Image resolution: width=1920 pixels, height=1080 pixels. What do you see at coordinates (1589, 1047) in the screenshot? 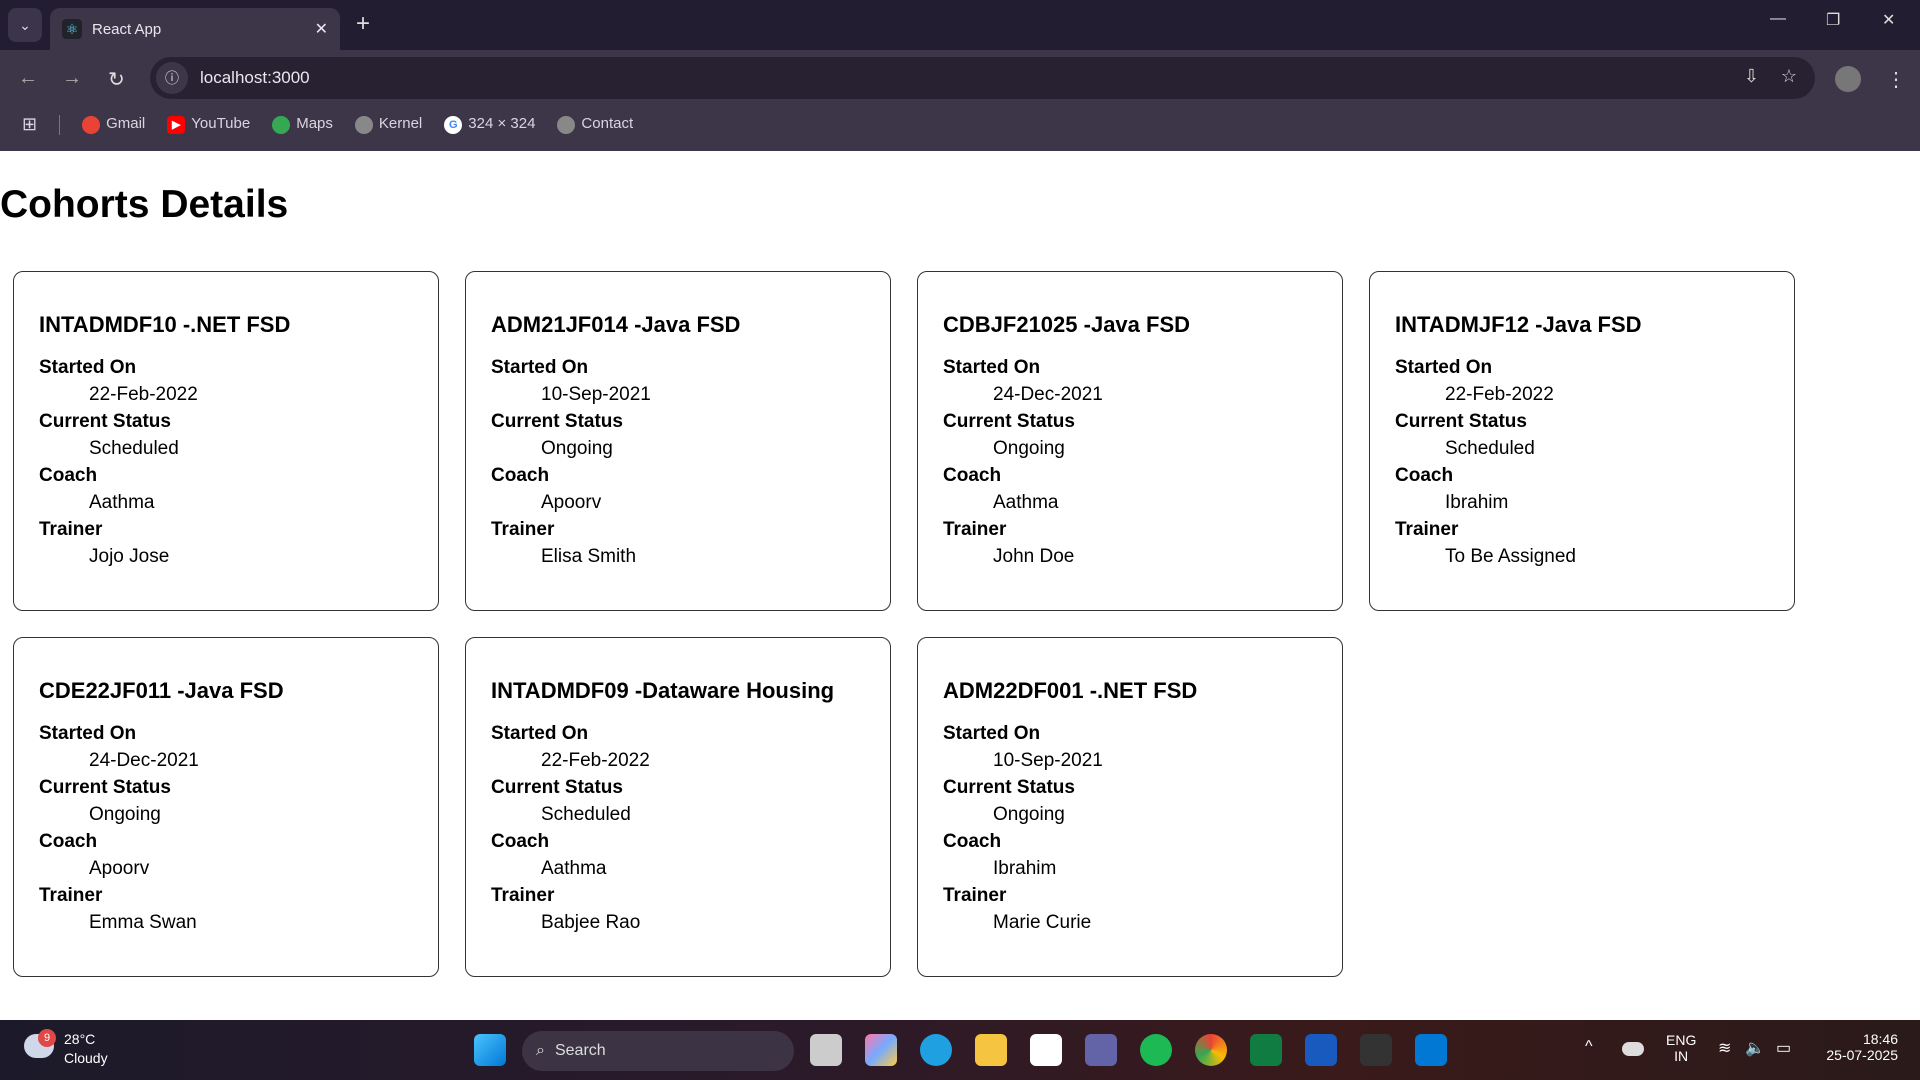
I see `chevron-up-icon: ^` at bounding box center [1589, 1047].